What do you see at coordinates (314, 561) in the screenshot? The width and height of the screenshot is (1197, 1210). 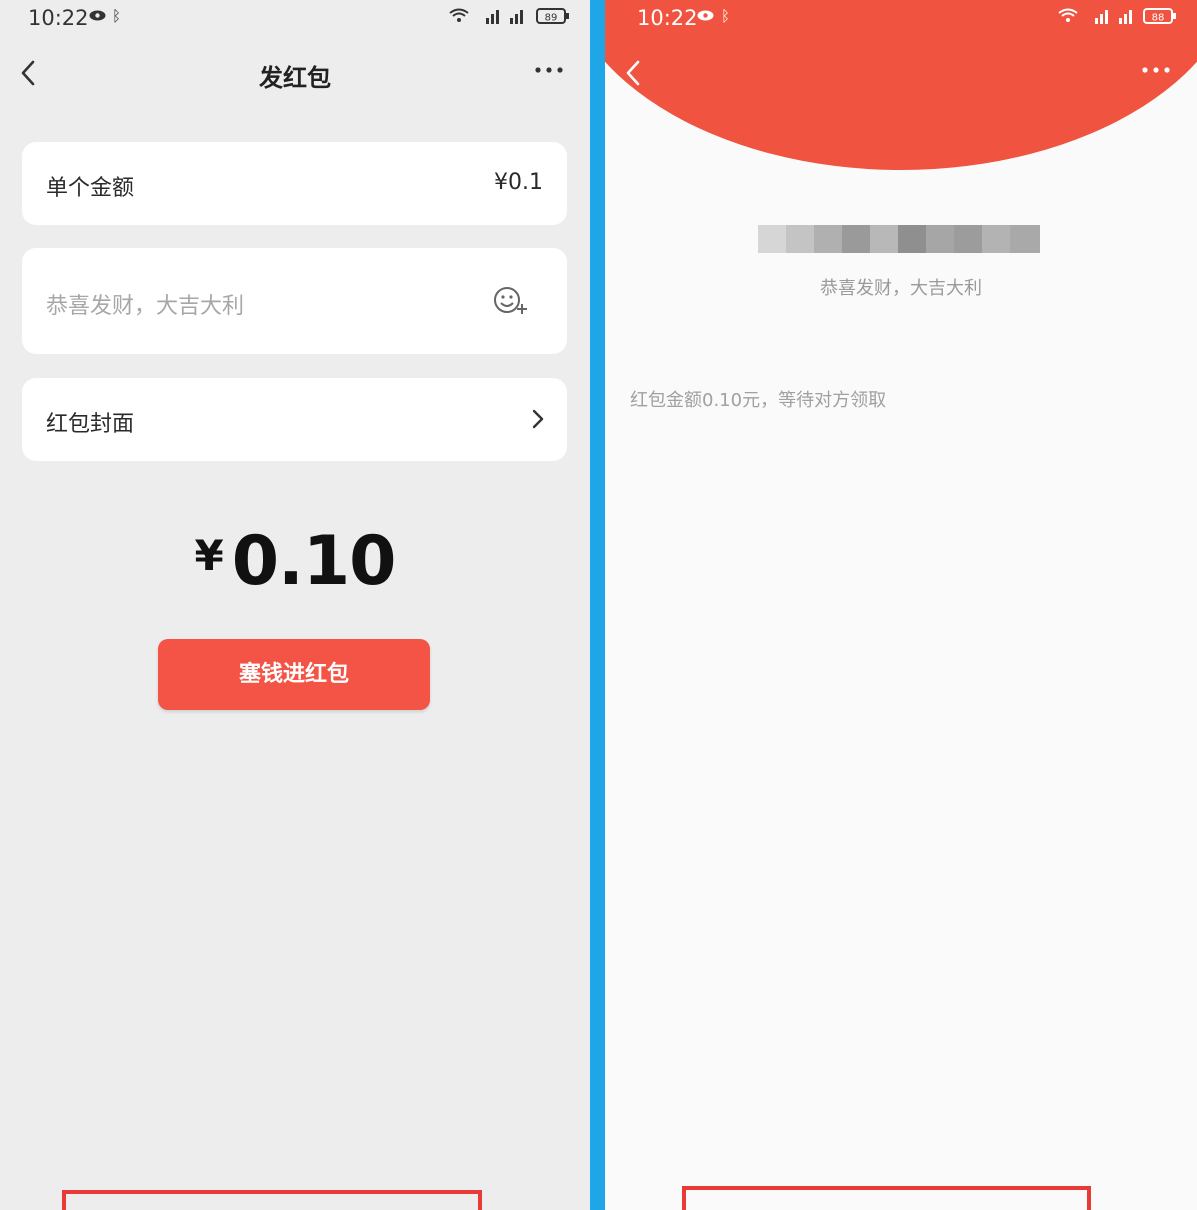 I see `total-value: 0.10` at bounding box center [314, 561].